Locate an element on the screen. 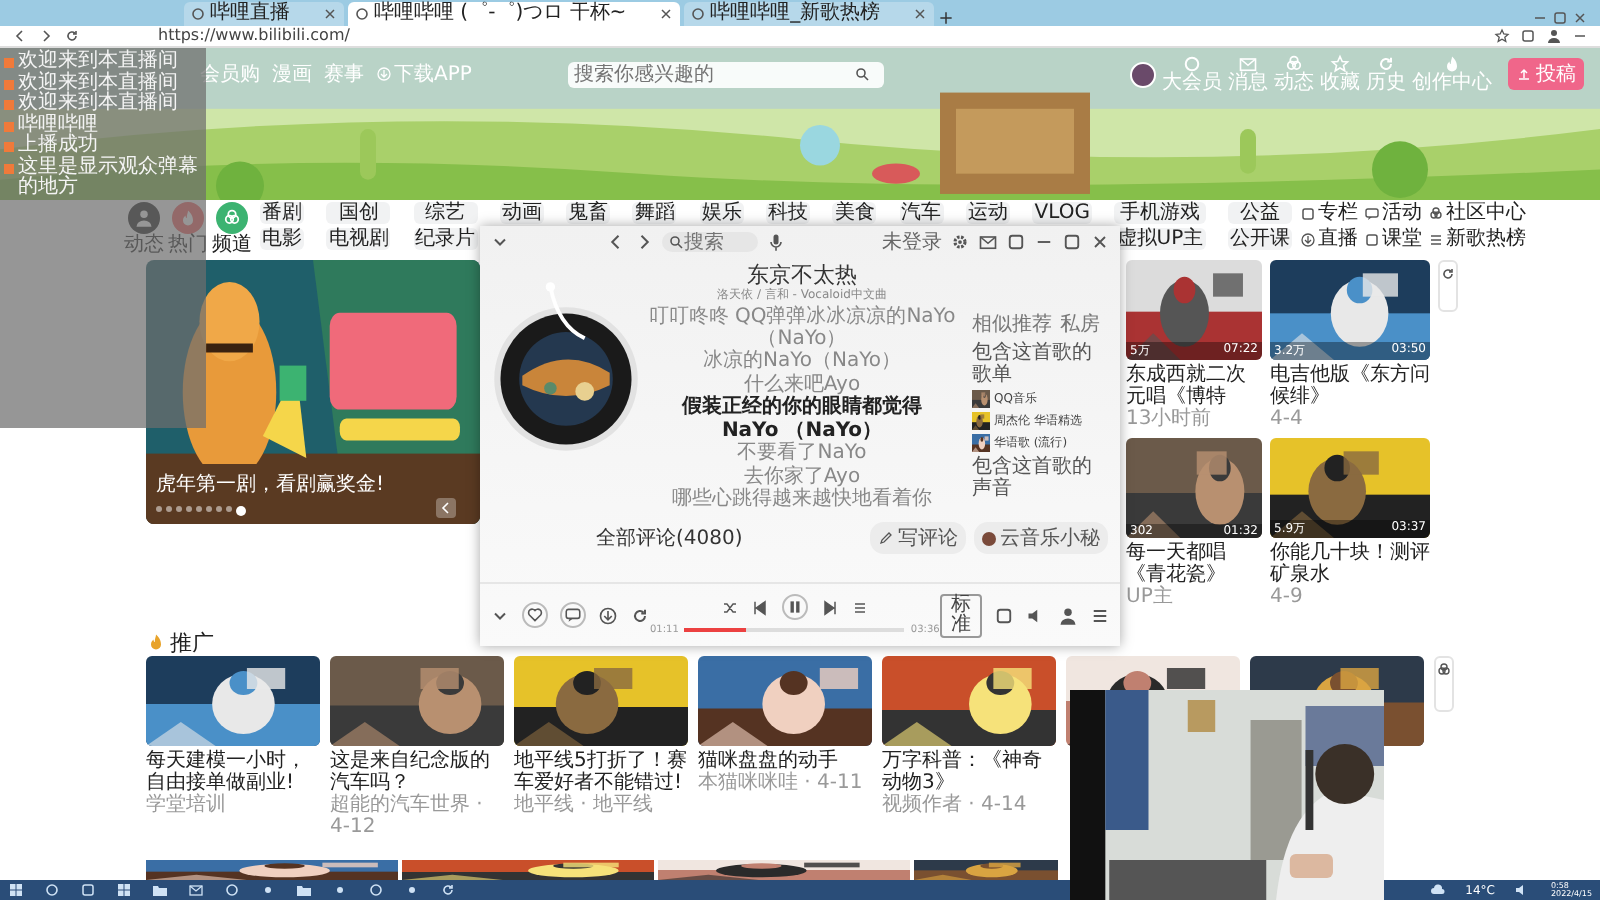 Image resolution: width=1600 pixels, height=900 pixels. playlist-icon is located at coordinates (859, 607).